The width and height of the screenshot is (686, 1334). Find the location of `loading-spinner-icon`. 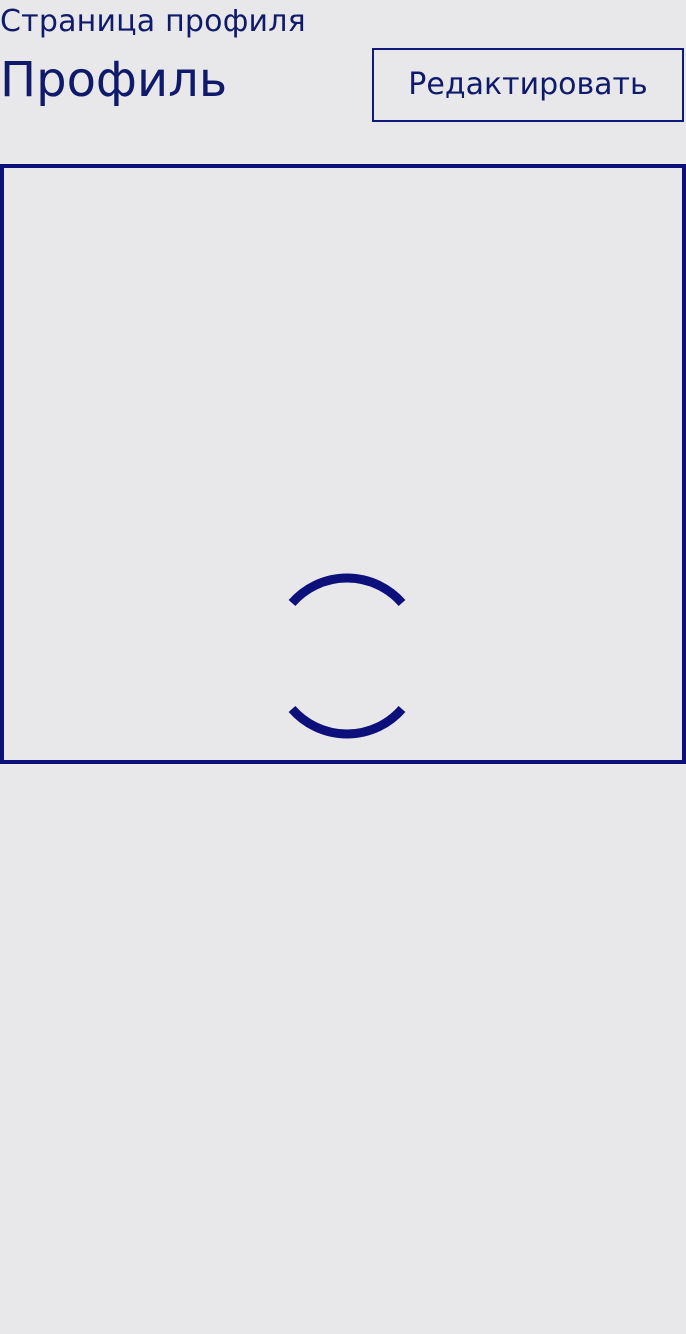

loading-spinner-icon is located at coordinates (347, 656).